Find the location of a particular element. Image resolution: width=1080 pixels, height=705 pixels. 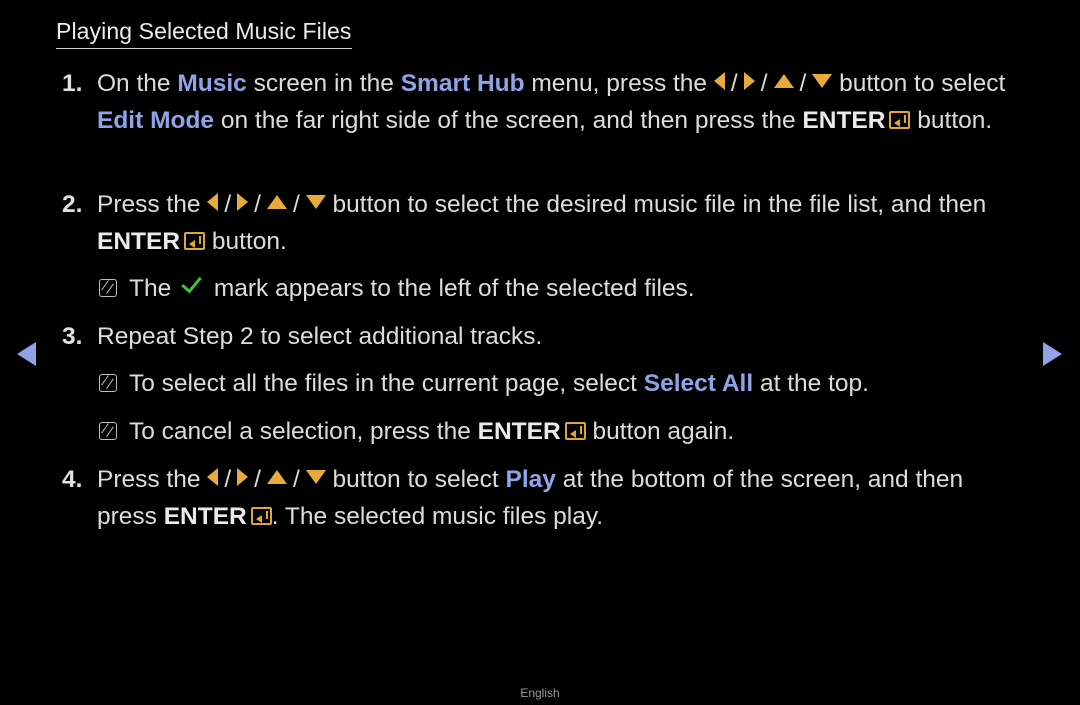

step-number: 1. is located at coordinates (72, 83).